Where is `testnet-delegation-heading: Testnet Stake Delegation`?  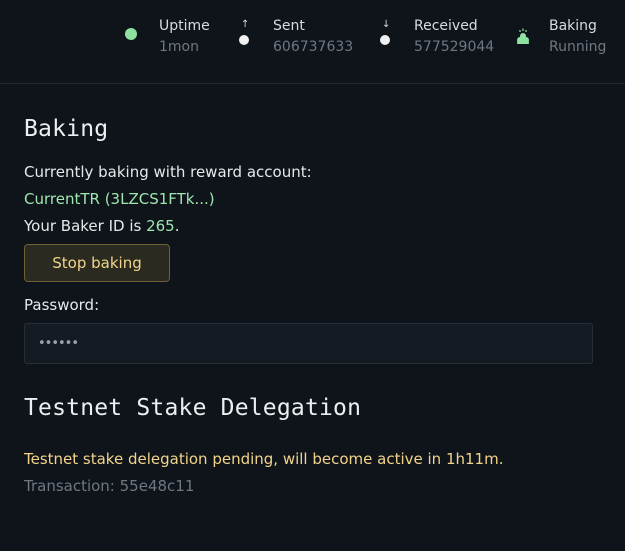 testnet-delegation-heading: Testnet Stake Delegation is located at coordinates (193, 408).